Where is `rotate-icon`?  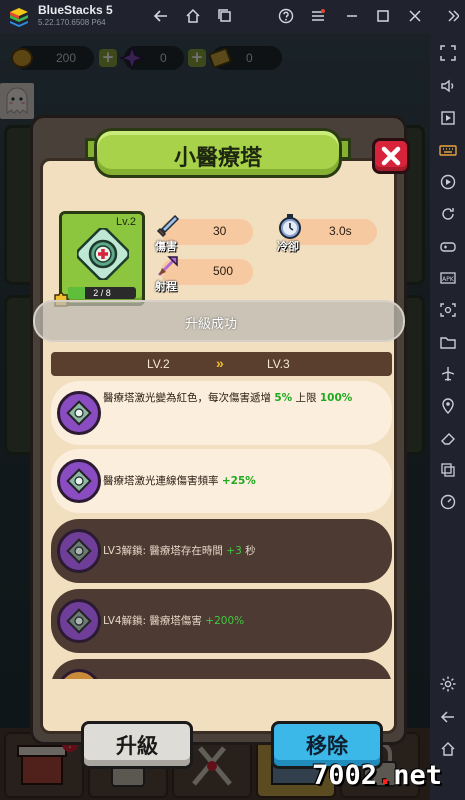
rotate-icon is located at coordinates (448, 214).